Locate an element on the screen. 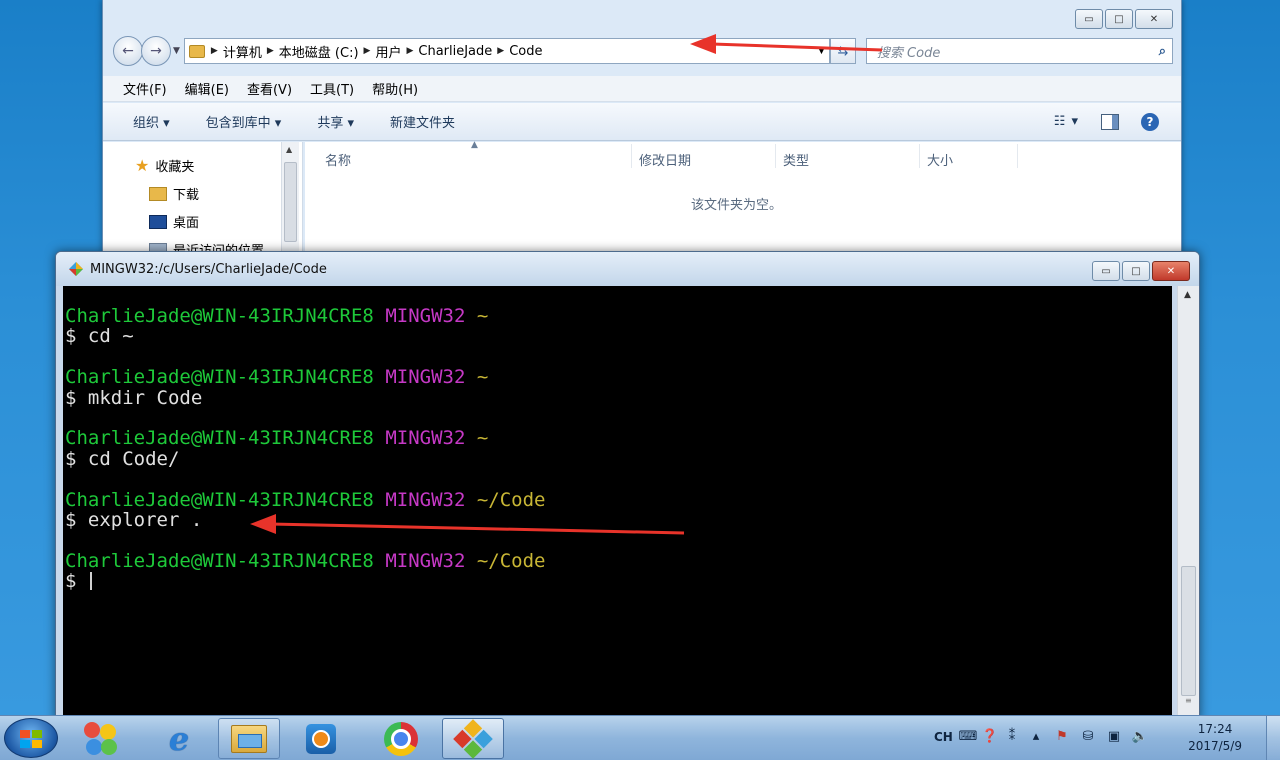 Image resolution: width=1280 pixels, height=760 pixels. taskbar-windows-explorer is located at coordinates (249, 738).